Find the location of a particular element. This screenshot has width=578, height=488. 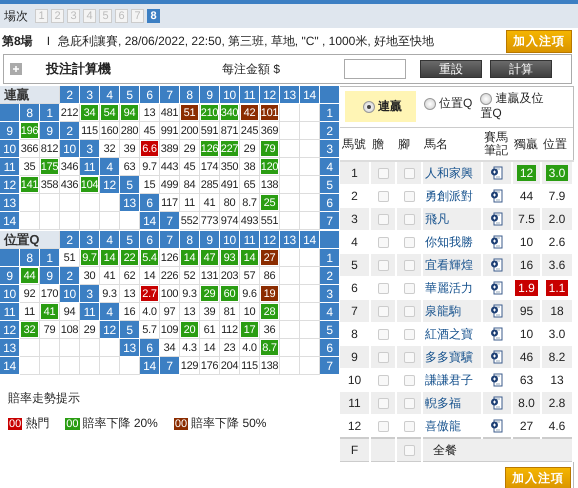

field-checkbox is located at coordinates (409, 450).